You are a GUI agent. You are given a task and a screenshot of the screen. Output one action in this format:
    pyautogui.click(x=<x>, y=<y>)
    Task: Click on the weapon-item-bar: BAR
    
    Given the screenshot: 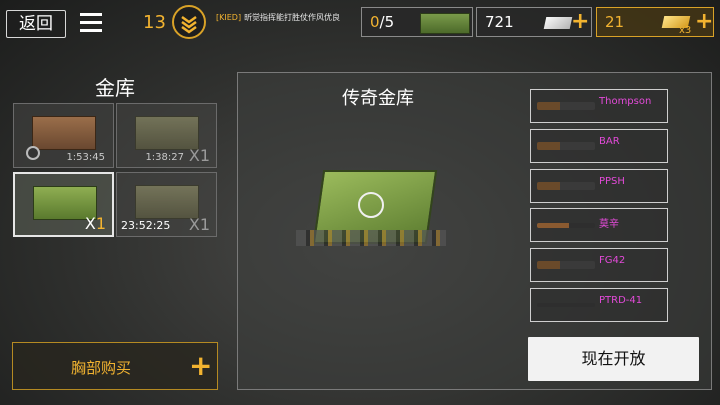 What is the action you would take?
    pyautogui.click(x=599, y=146)
    